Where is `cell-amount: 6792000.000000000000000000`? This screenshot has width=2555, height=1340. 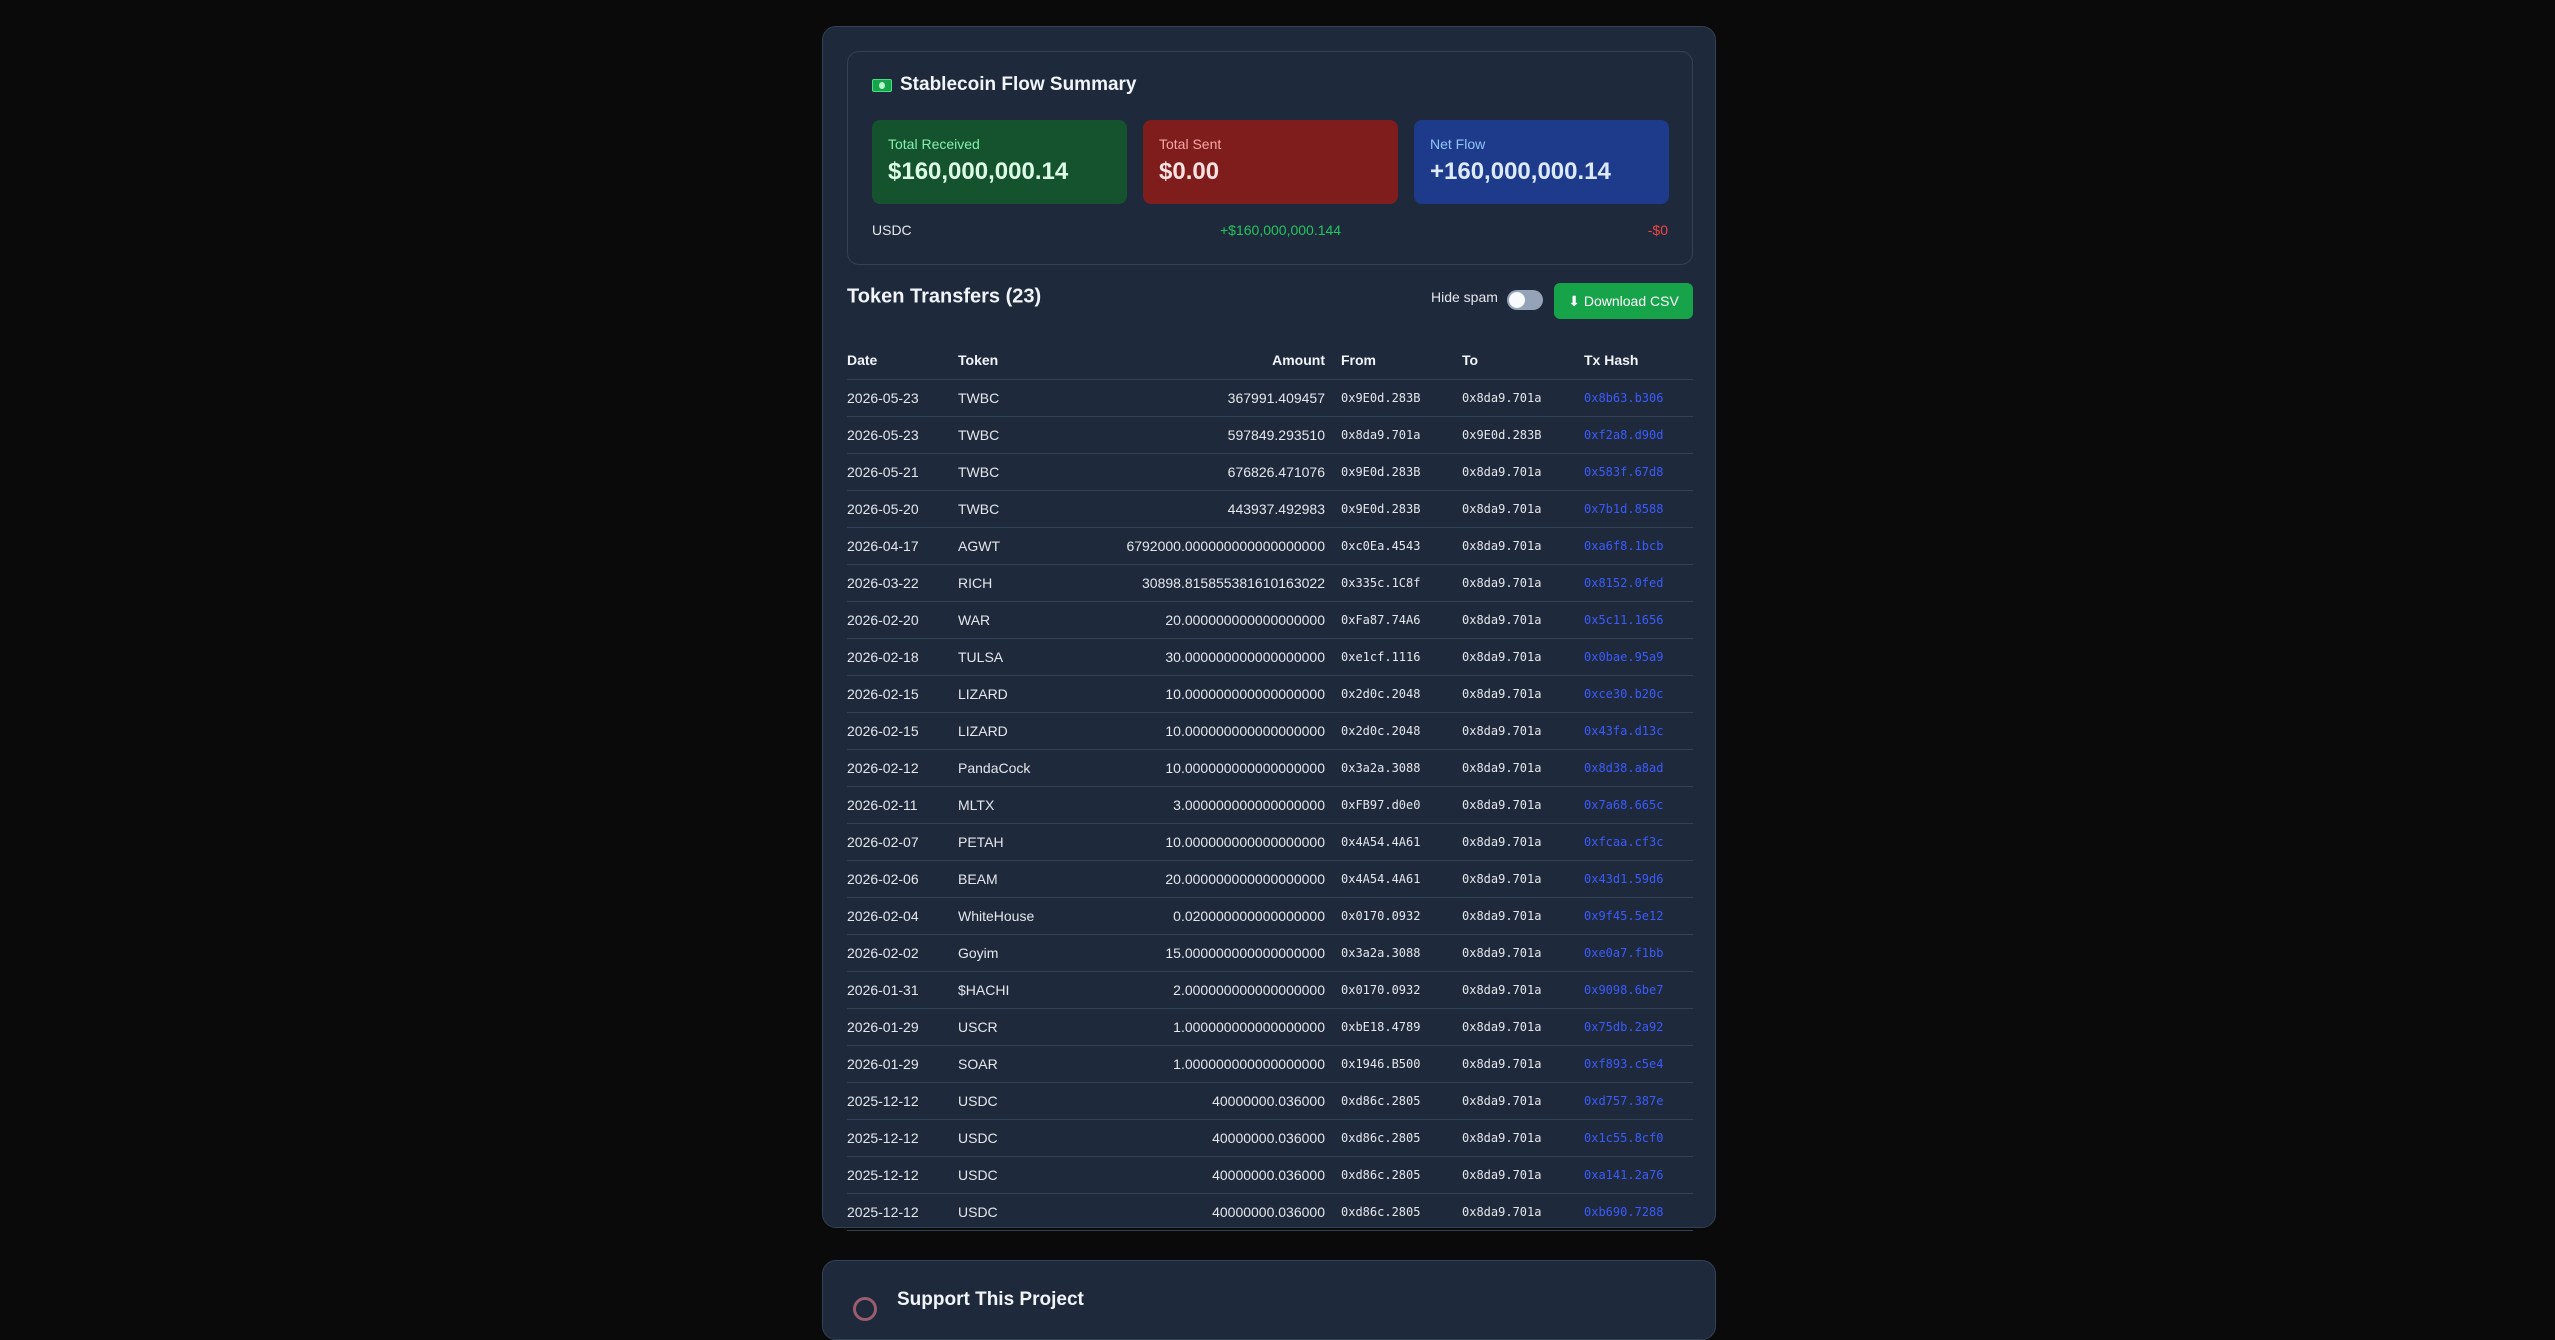
cell-amount: 6792000.000000000000000000 is located at coordinates (1209, 546).